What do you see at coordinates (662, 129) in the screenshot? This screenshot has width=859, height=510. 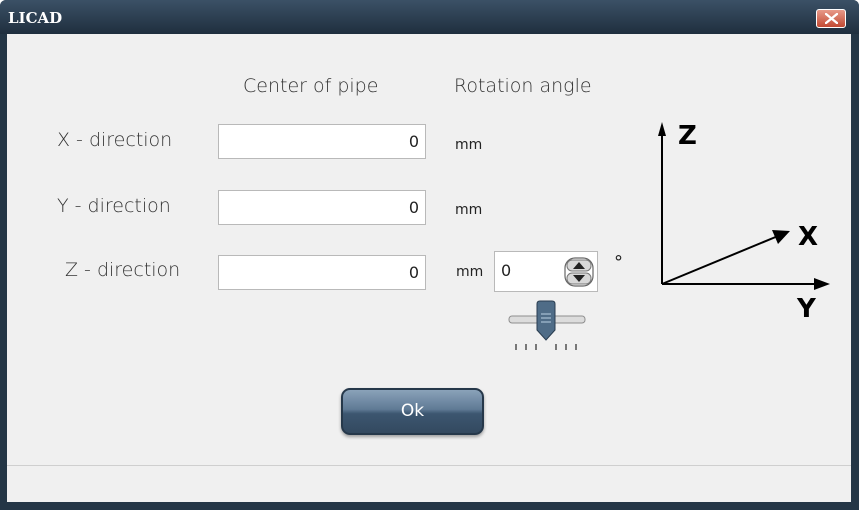 I see `z-axis-arrow-icon` at bounding box center [662, 129].